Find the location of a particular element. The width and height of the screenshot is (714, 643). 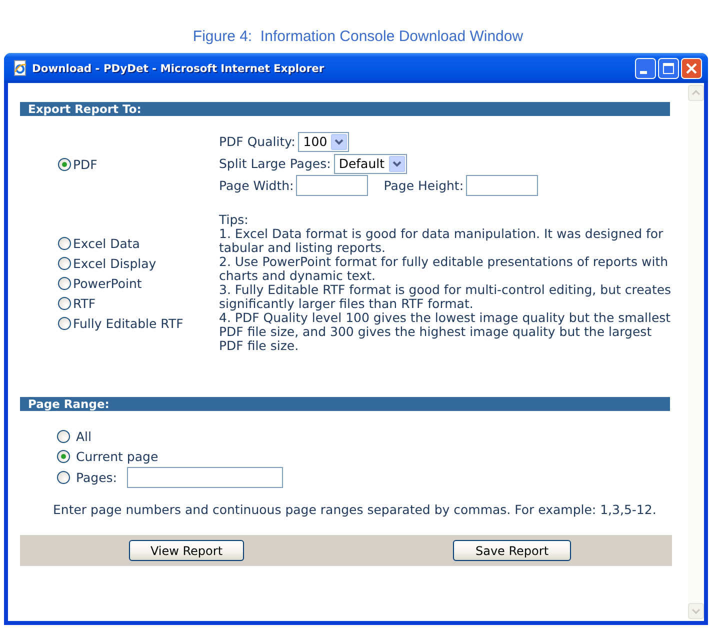

option-label: Fully Editable RTF is located at coordinates (128, 323).